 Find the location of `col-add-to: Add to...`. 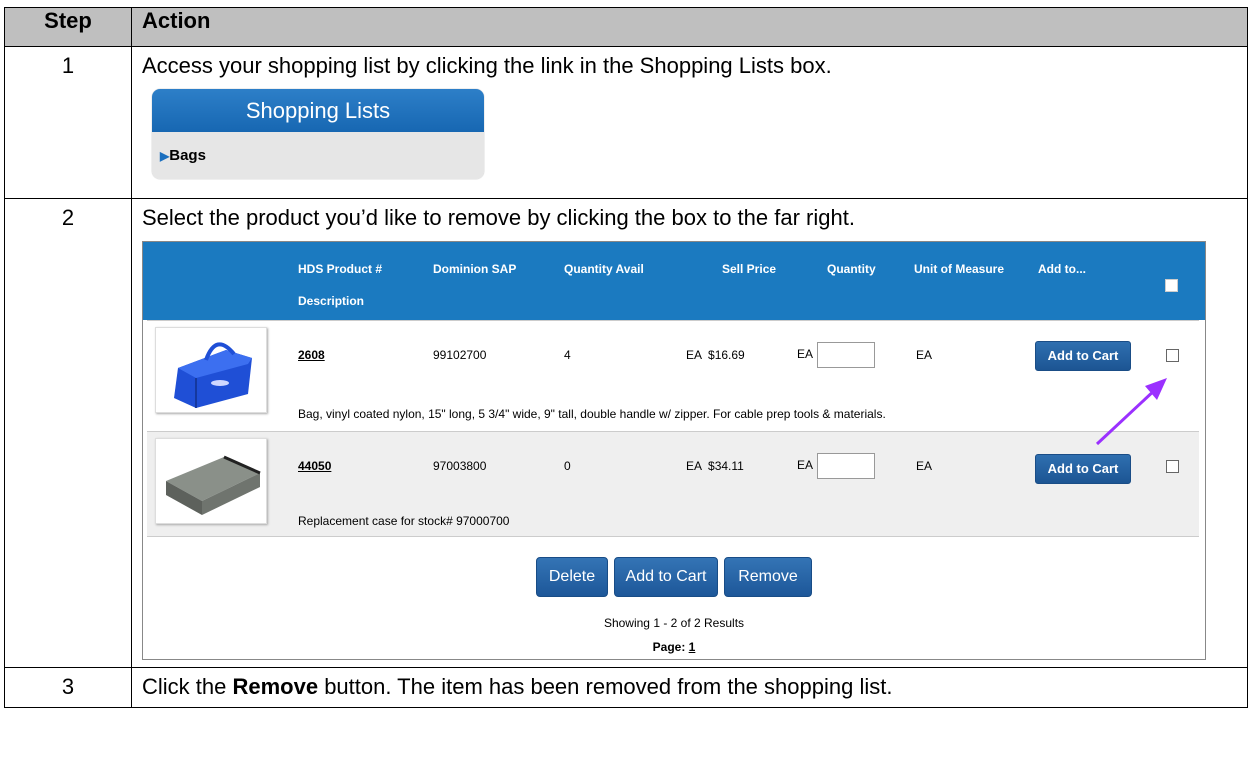

col-add-to: Add to... is located at coordinates (1062, 269).